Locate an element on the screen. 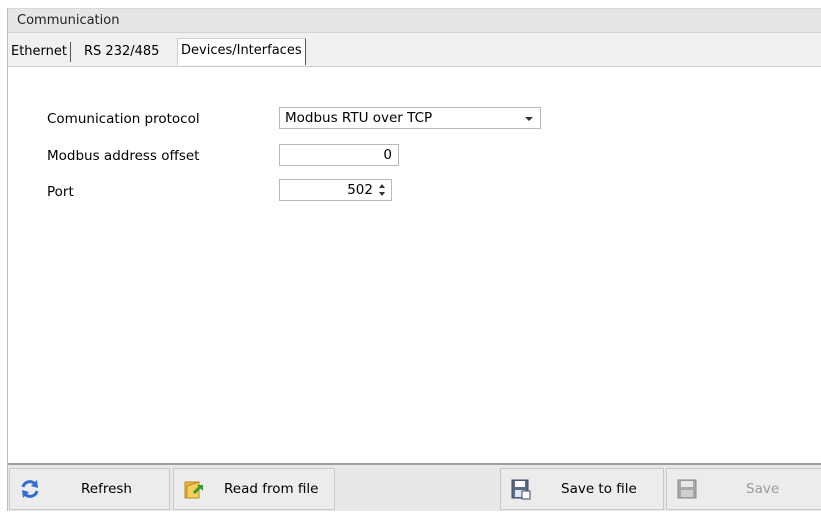 This screenshot has height=519, width=821. tab-rs232-485: RS 232/485 is located at coordinates (121, 52).